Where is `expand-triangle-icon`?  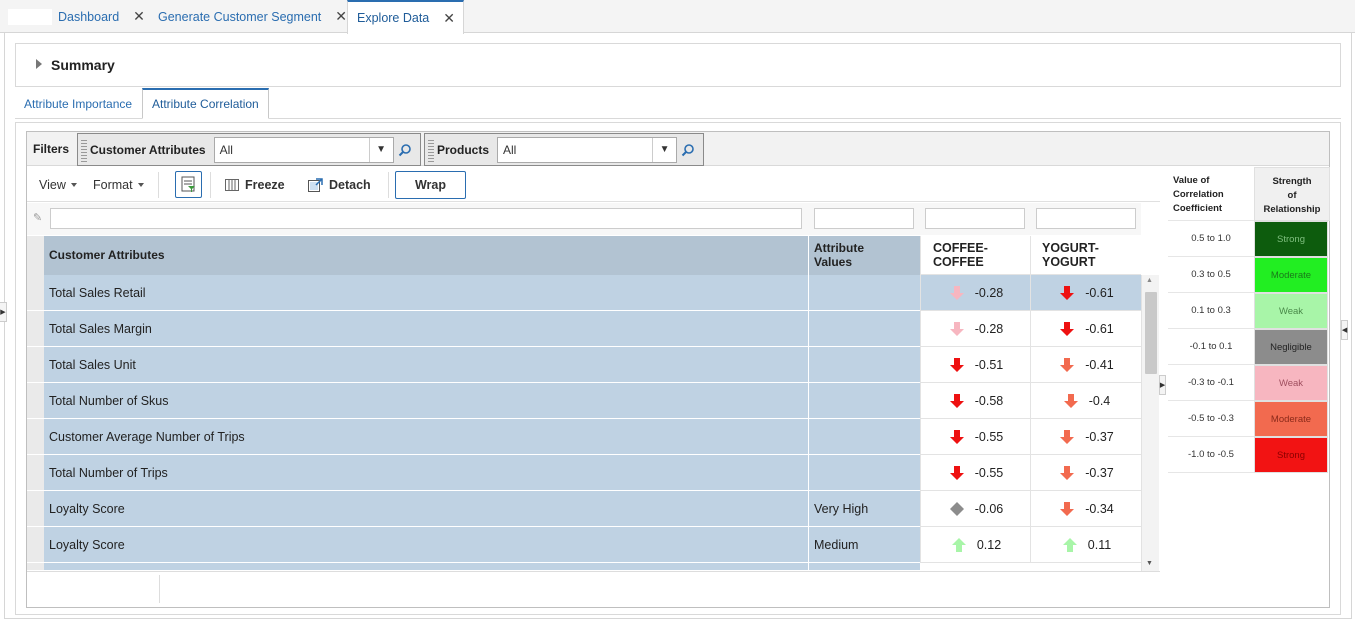 expand-triangle-icon is located at coordinates (39, 64).